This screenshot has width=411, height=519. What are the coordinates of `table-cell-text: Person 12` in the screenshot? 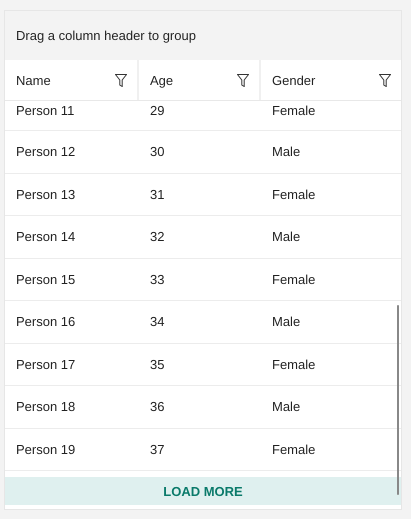 It's located at (45, 152).